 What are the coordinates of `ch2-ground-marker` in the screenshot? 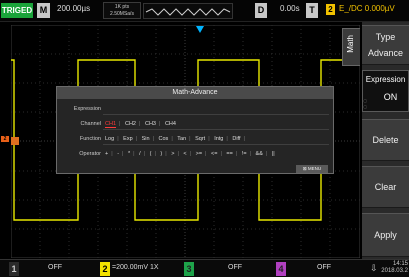 It's located at (15, 141).